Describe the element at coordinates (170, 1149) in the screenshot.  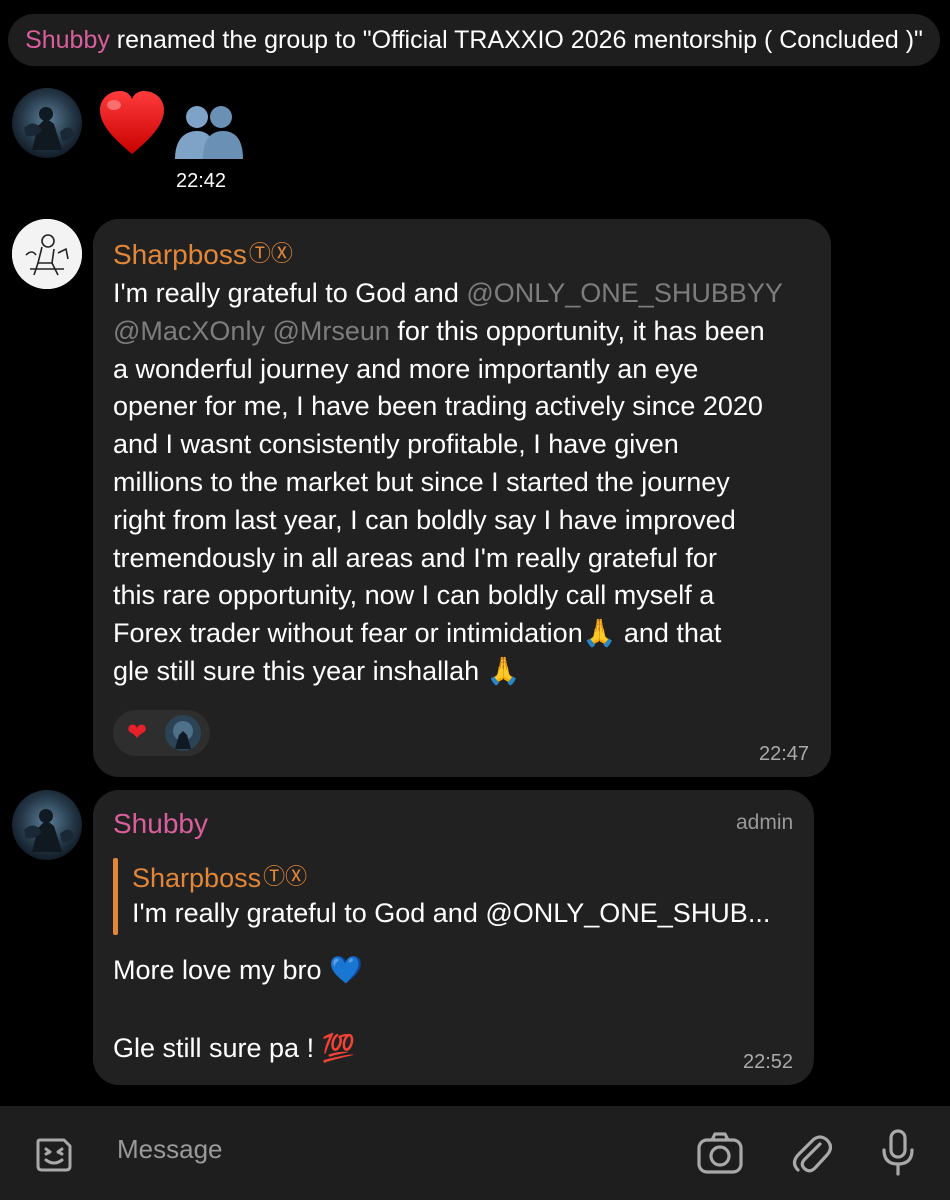
I see `message-input: Message` at that location.